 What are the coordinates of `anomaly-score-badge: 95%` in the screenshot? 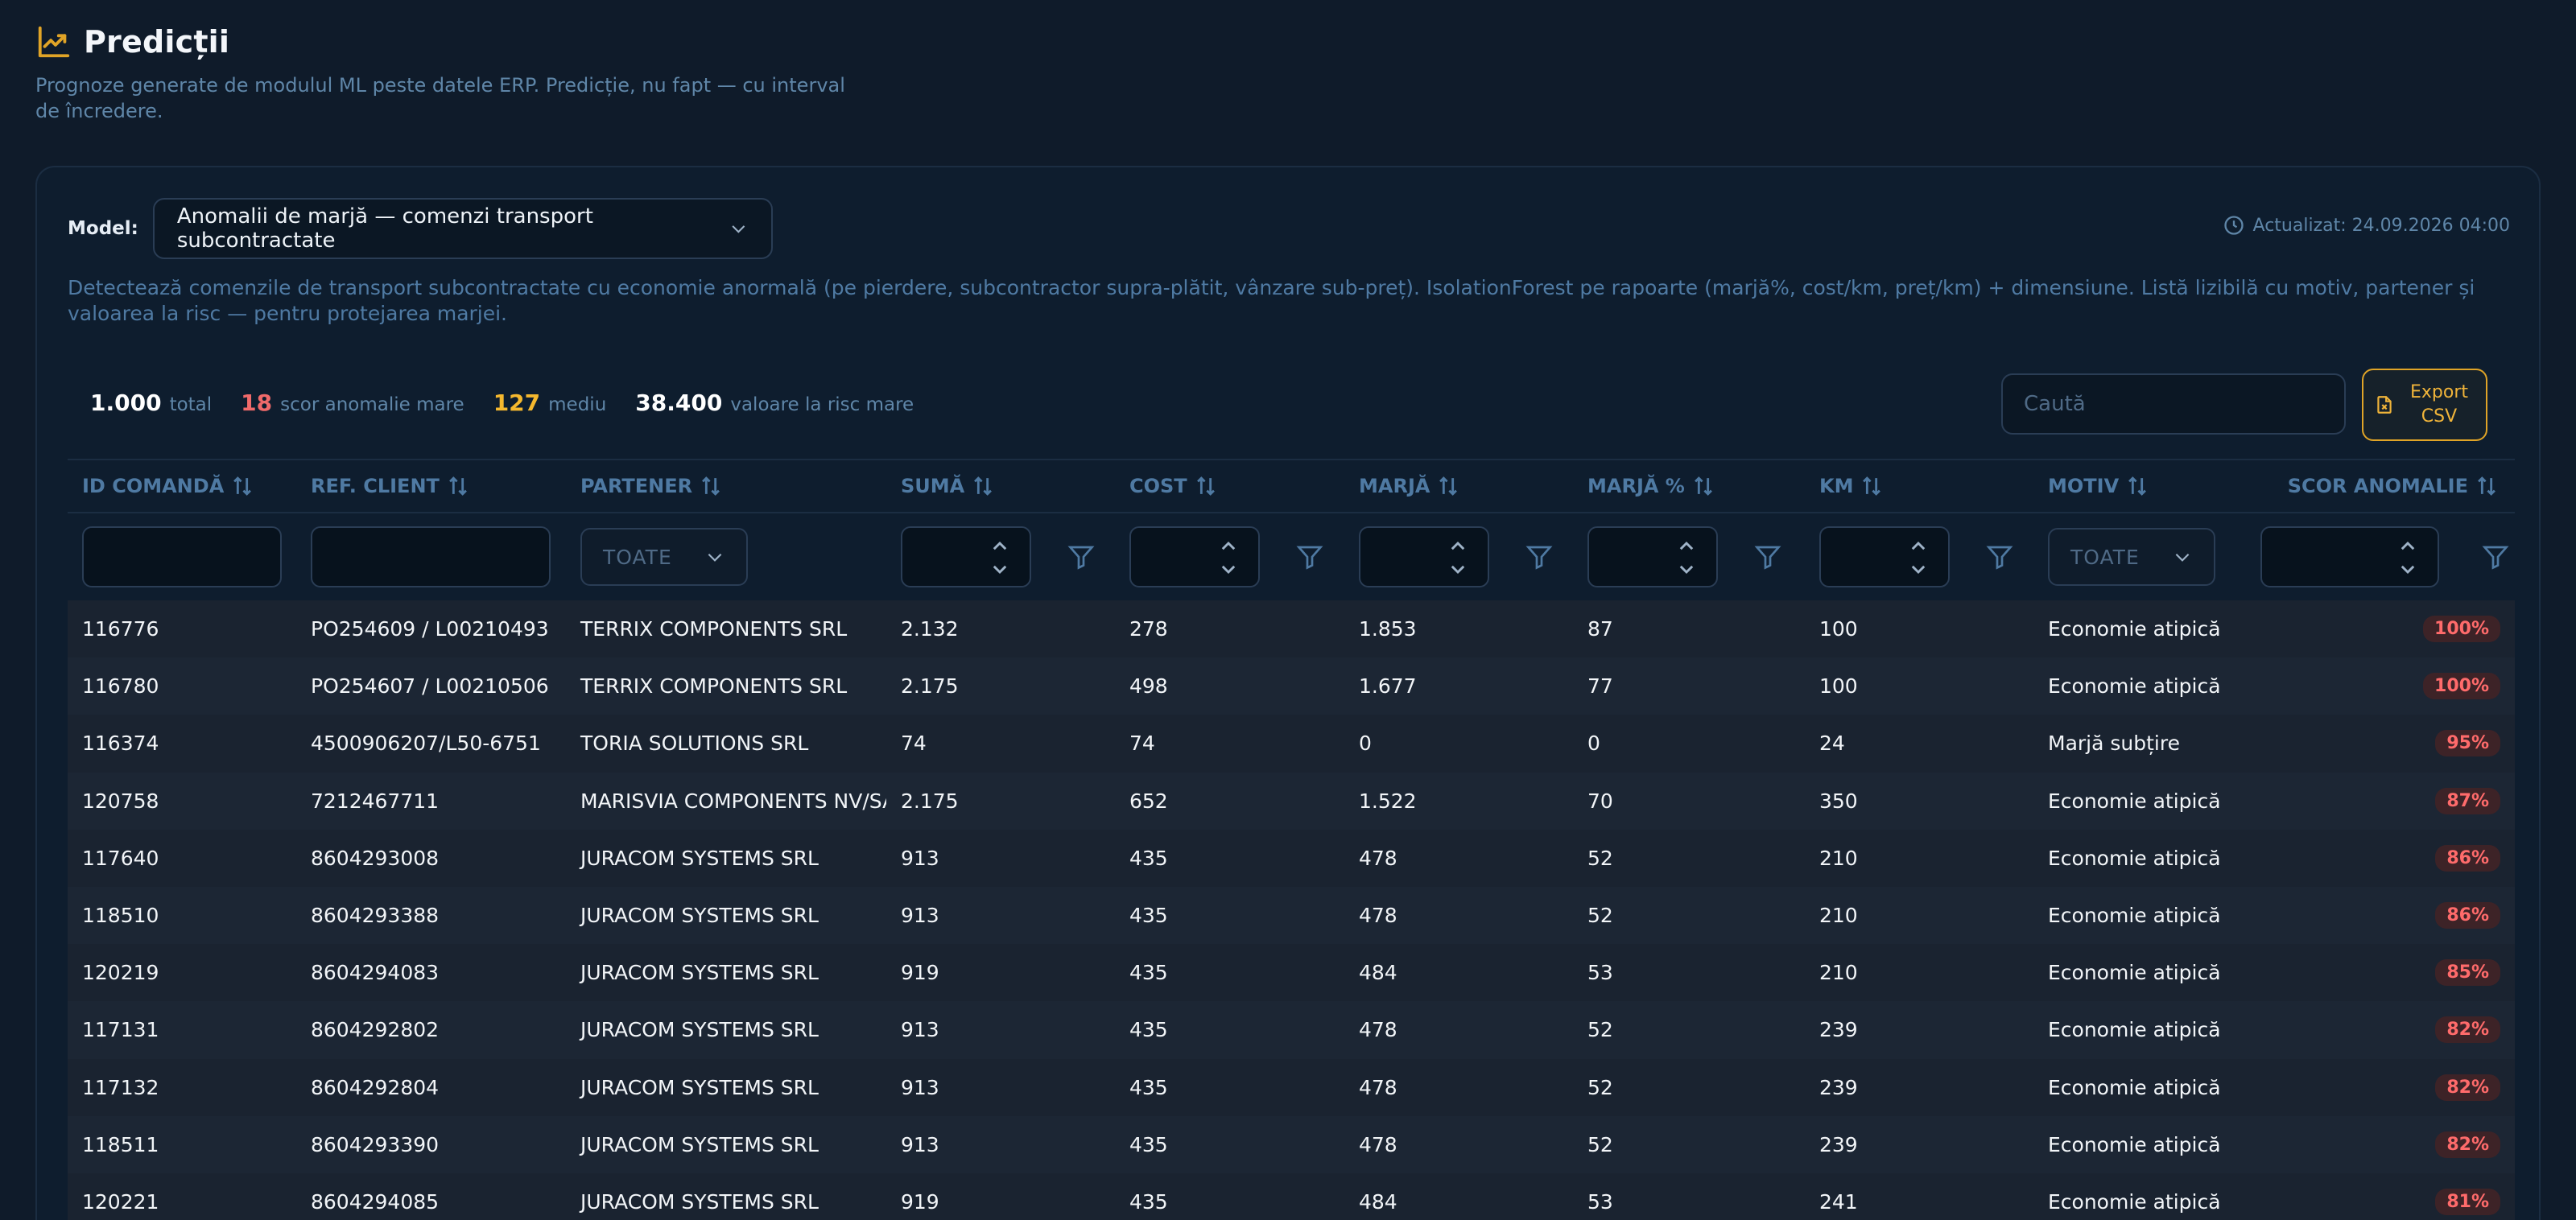 It's located at (2467, 743).